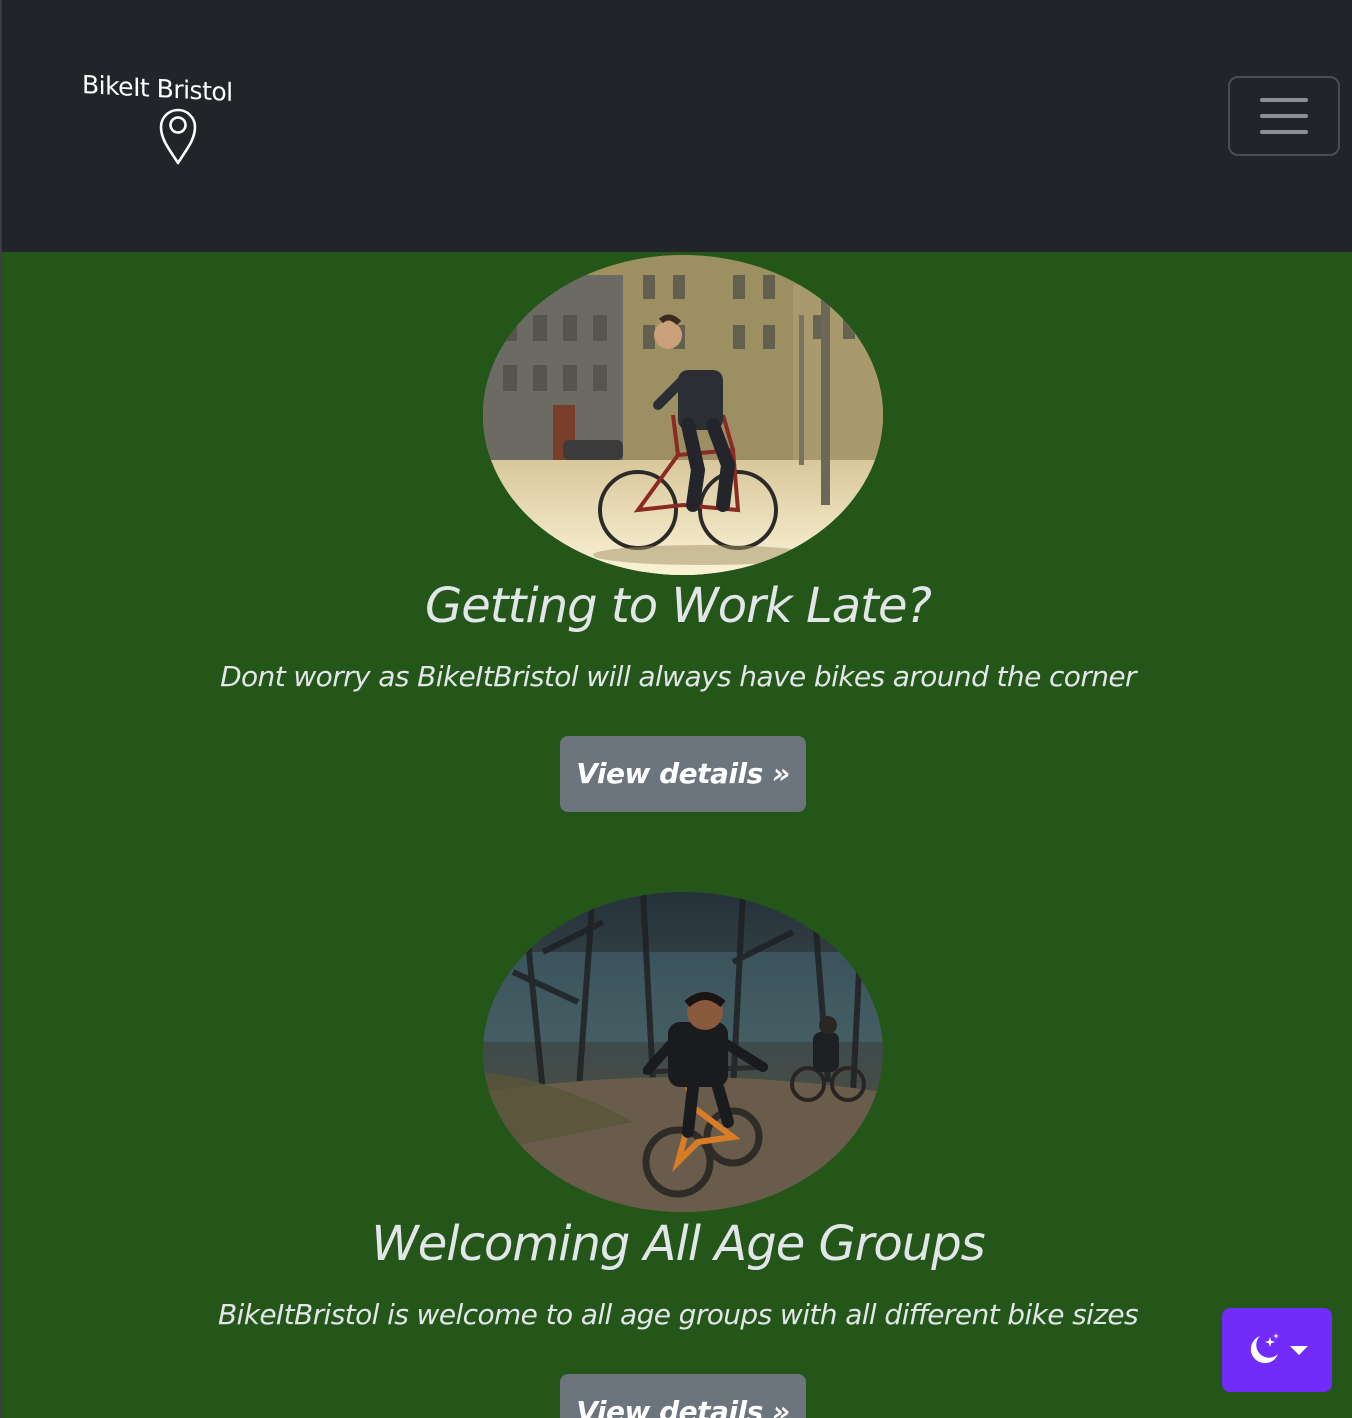  I want to click on feature-title: Welcoming All Age Groups, so click(678, 1244).